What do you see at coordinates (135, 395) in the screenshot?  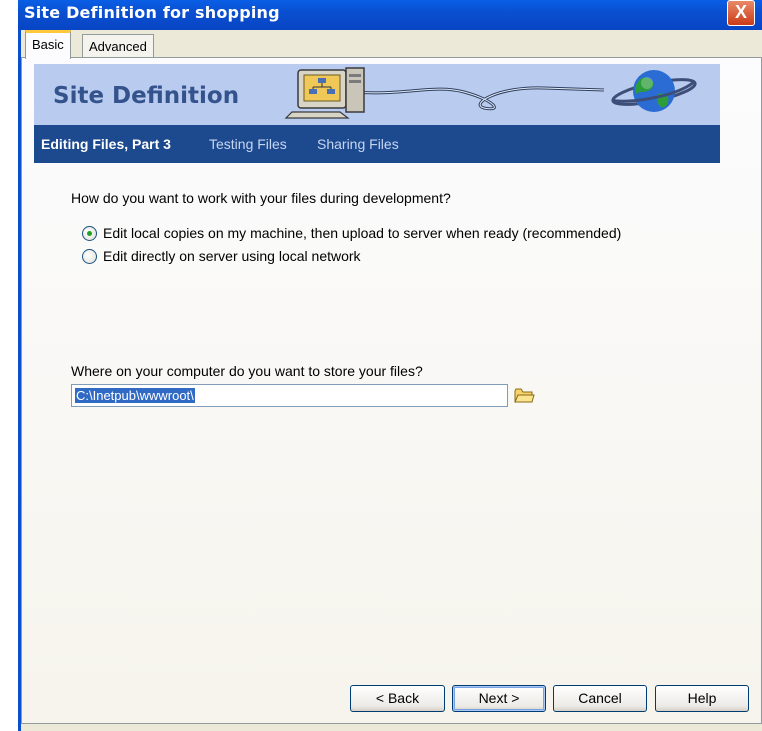 I see `local-root-folder-value: C:\Inetpub\wwwroot\` at bounding box center [135, 395].